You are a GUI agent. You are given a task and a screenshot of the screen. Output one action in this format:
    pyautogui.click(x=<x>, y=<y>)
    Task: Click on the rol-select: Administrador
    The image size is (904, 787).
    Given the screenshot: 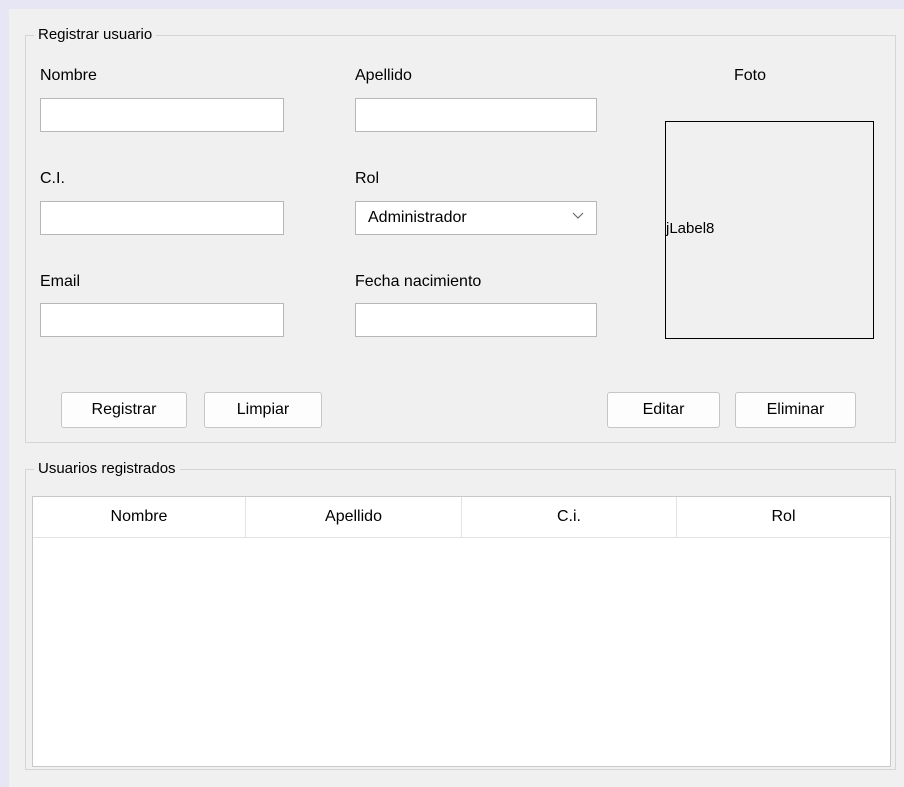 What is the action you would take?
    pyautogui.click(x=476, y=218)
    